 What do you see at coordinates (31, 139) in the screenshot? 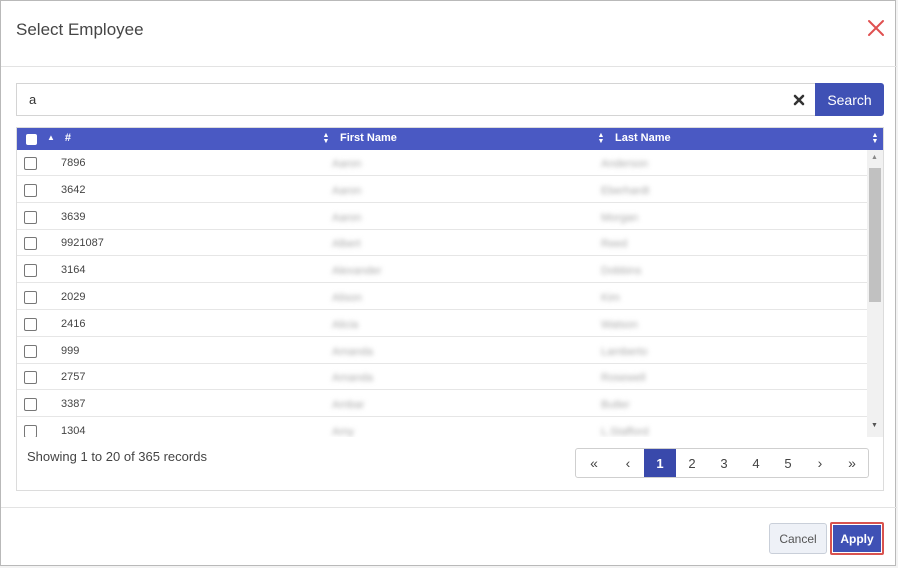
I see `select-all-checkbox` at bounding box center [31, 139].